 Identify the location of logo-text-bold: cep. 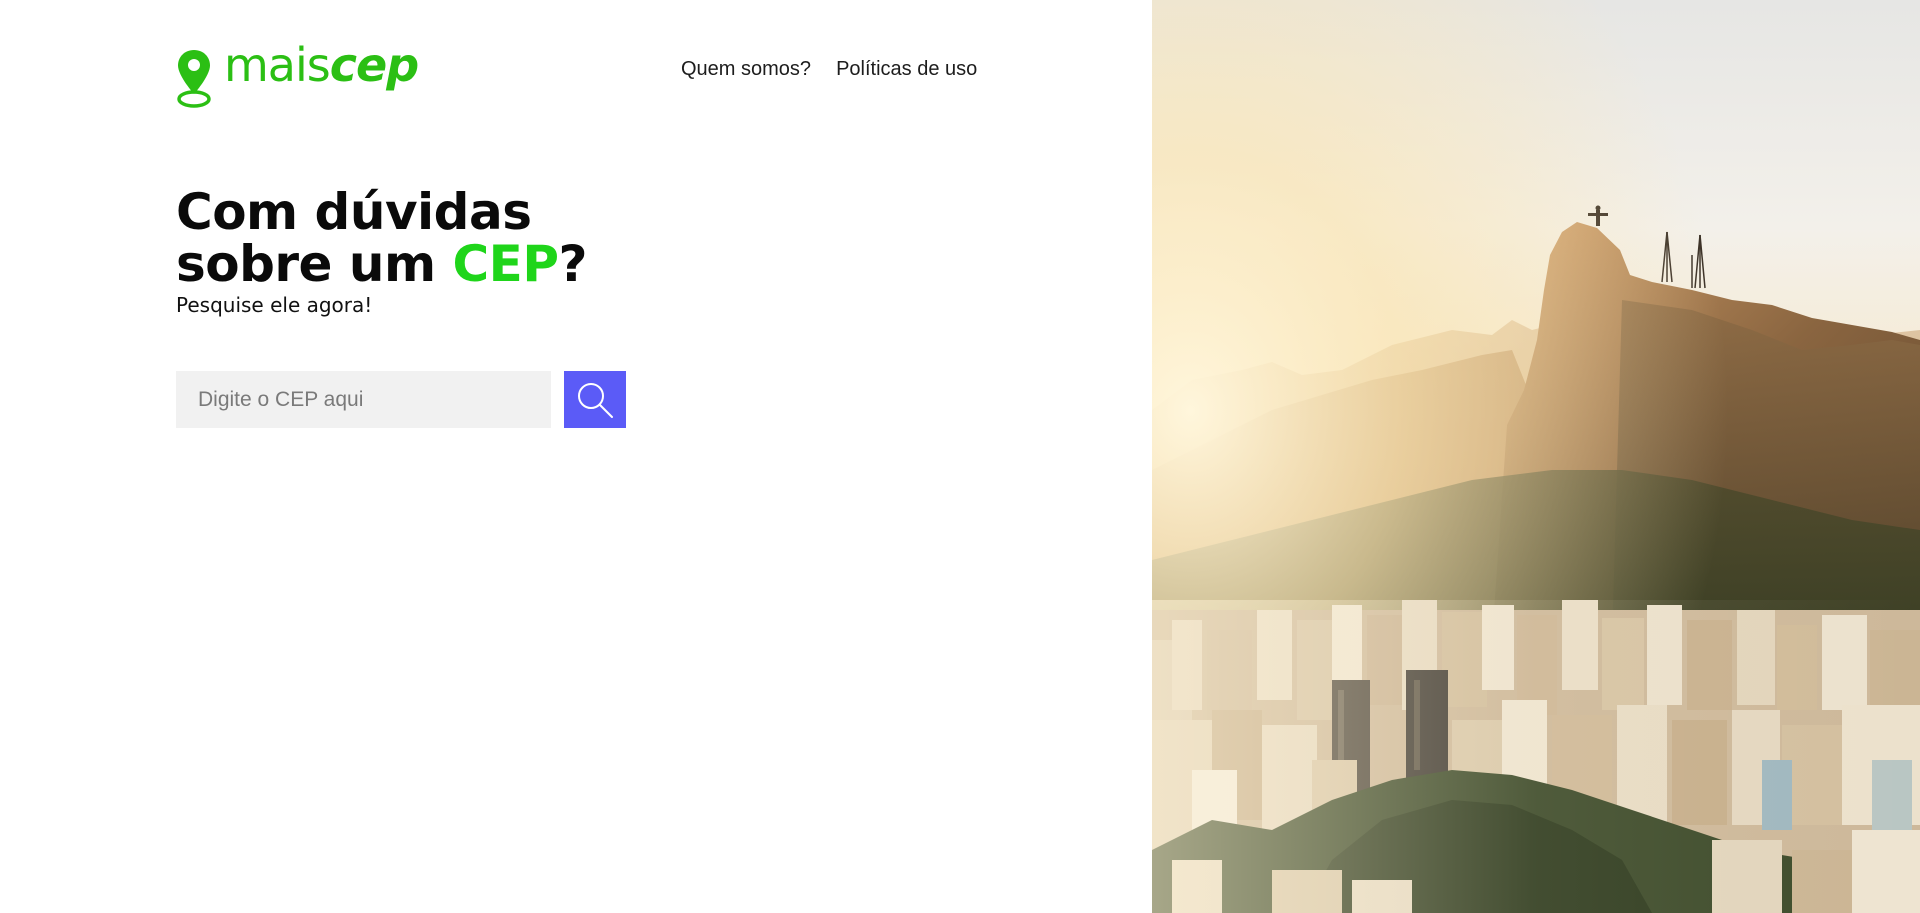
(374, 65).